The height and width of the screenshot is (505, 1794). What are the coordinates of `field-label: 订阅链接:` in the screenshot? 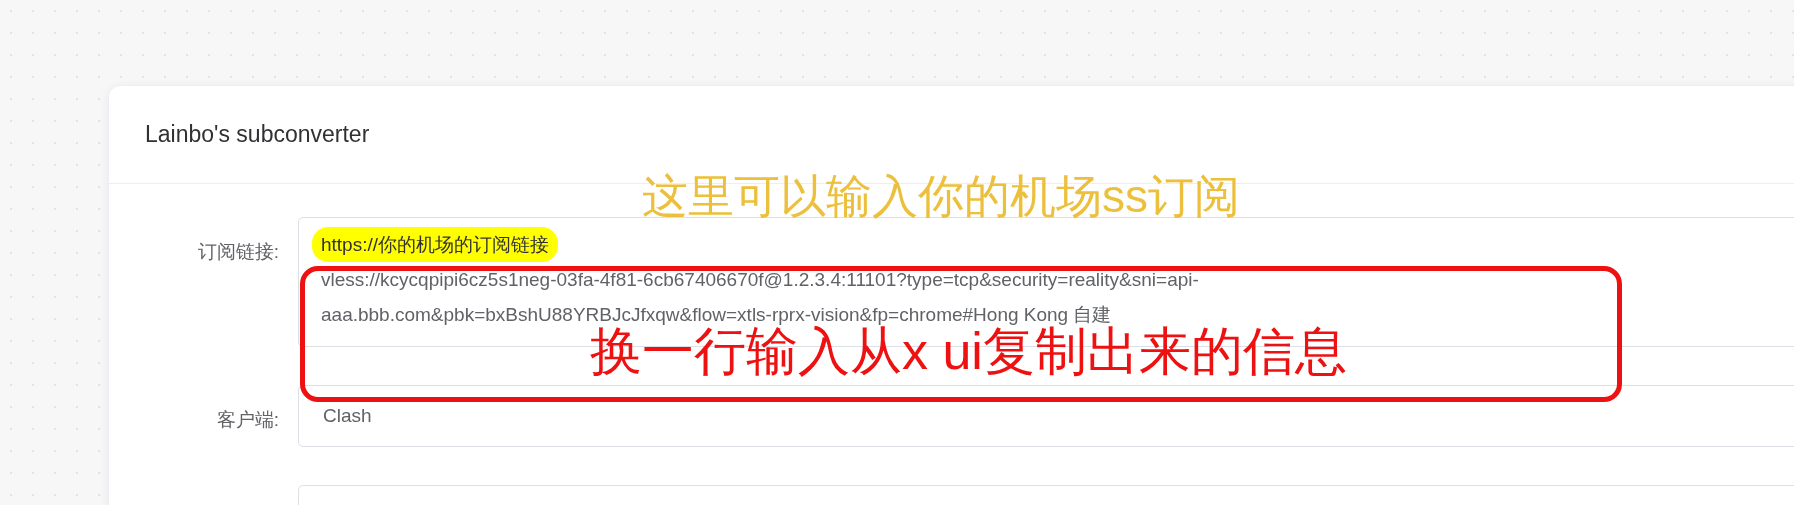 It's located at (238, 252).